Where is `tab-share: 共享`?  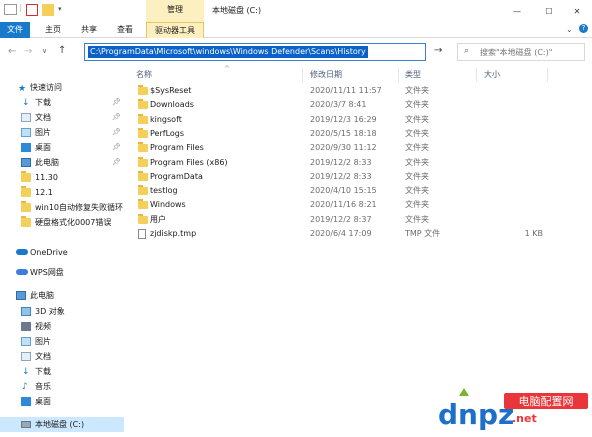 tab-share: 共享 is located at coordinates (89, 30).